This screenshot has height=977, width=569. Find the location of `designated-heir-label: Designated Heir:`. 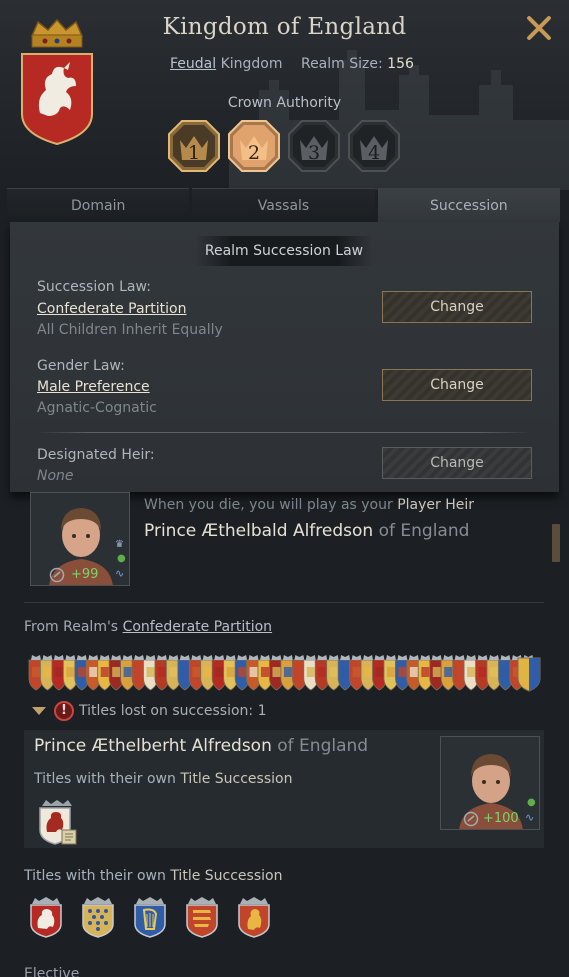

designated-heir-label: Designated Heir: is located at coordinates (96, 455).